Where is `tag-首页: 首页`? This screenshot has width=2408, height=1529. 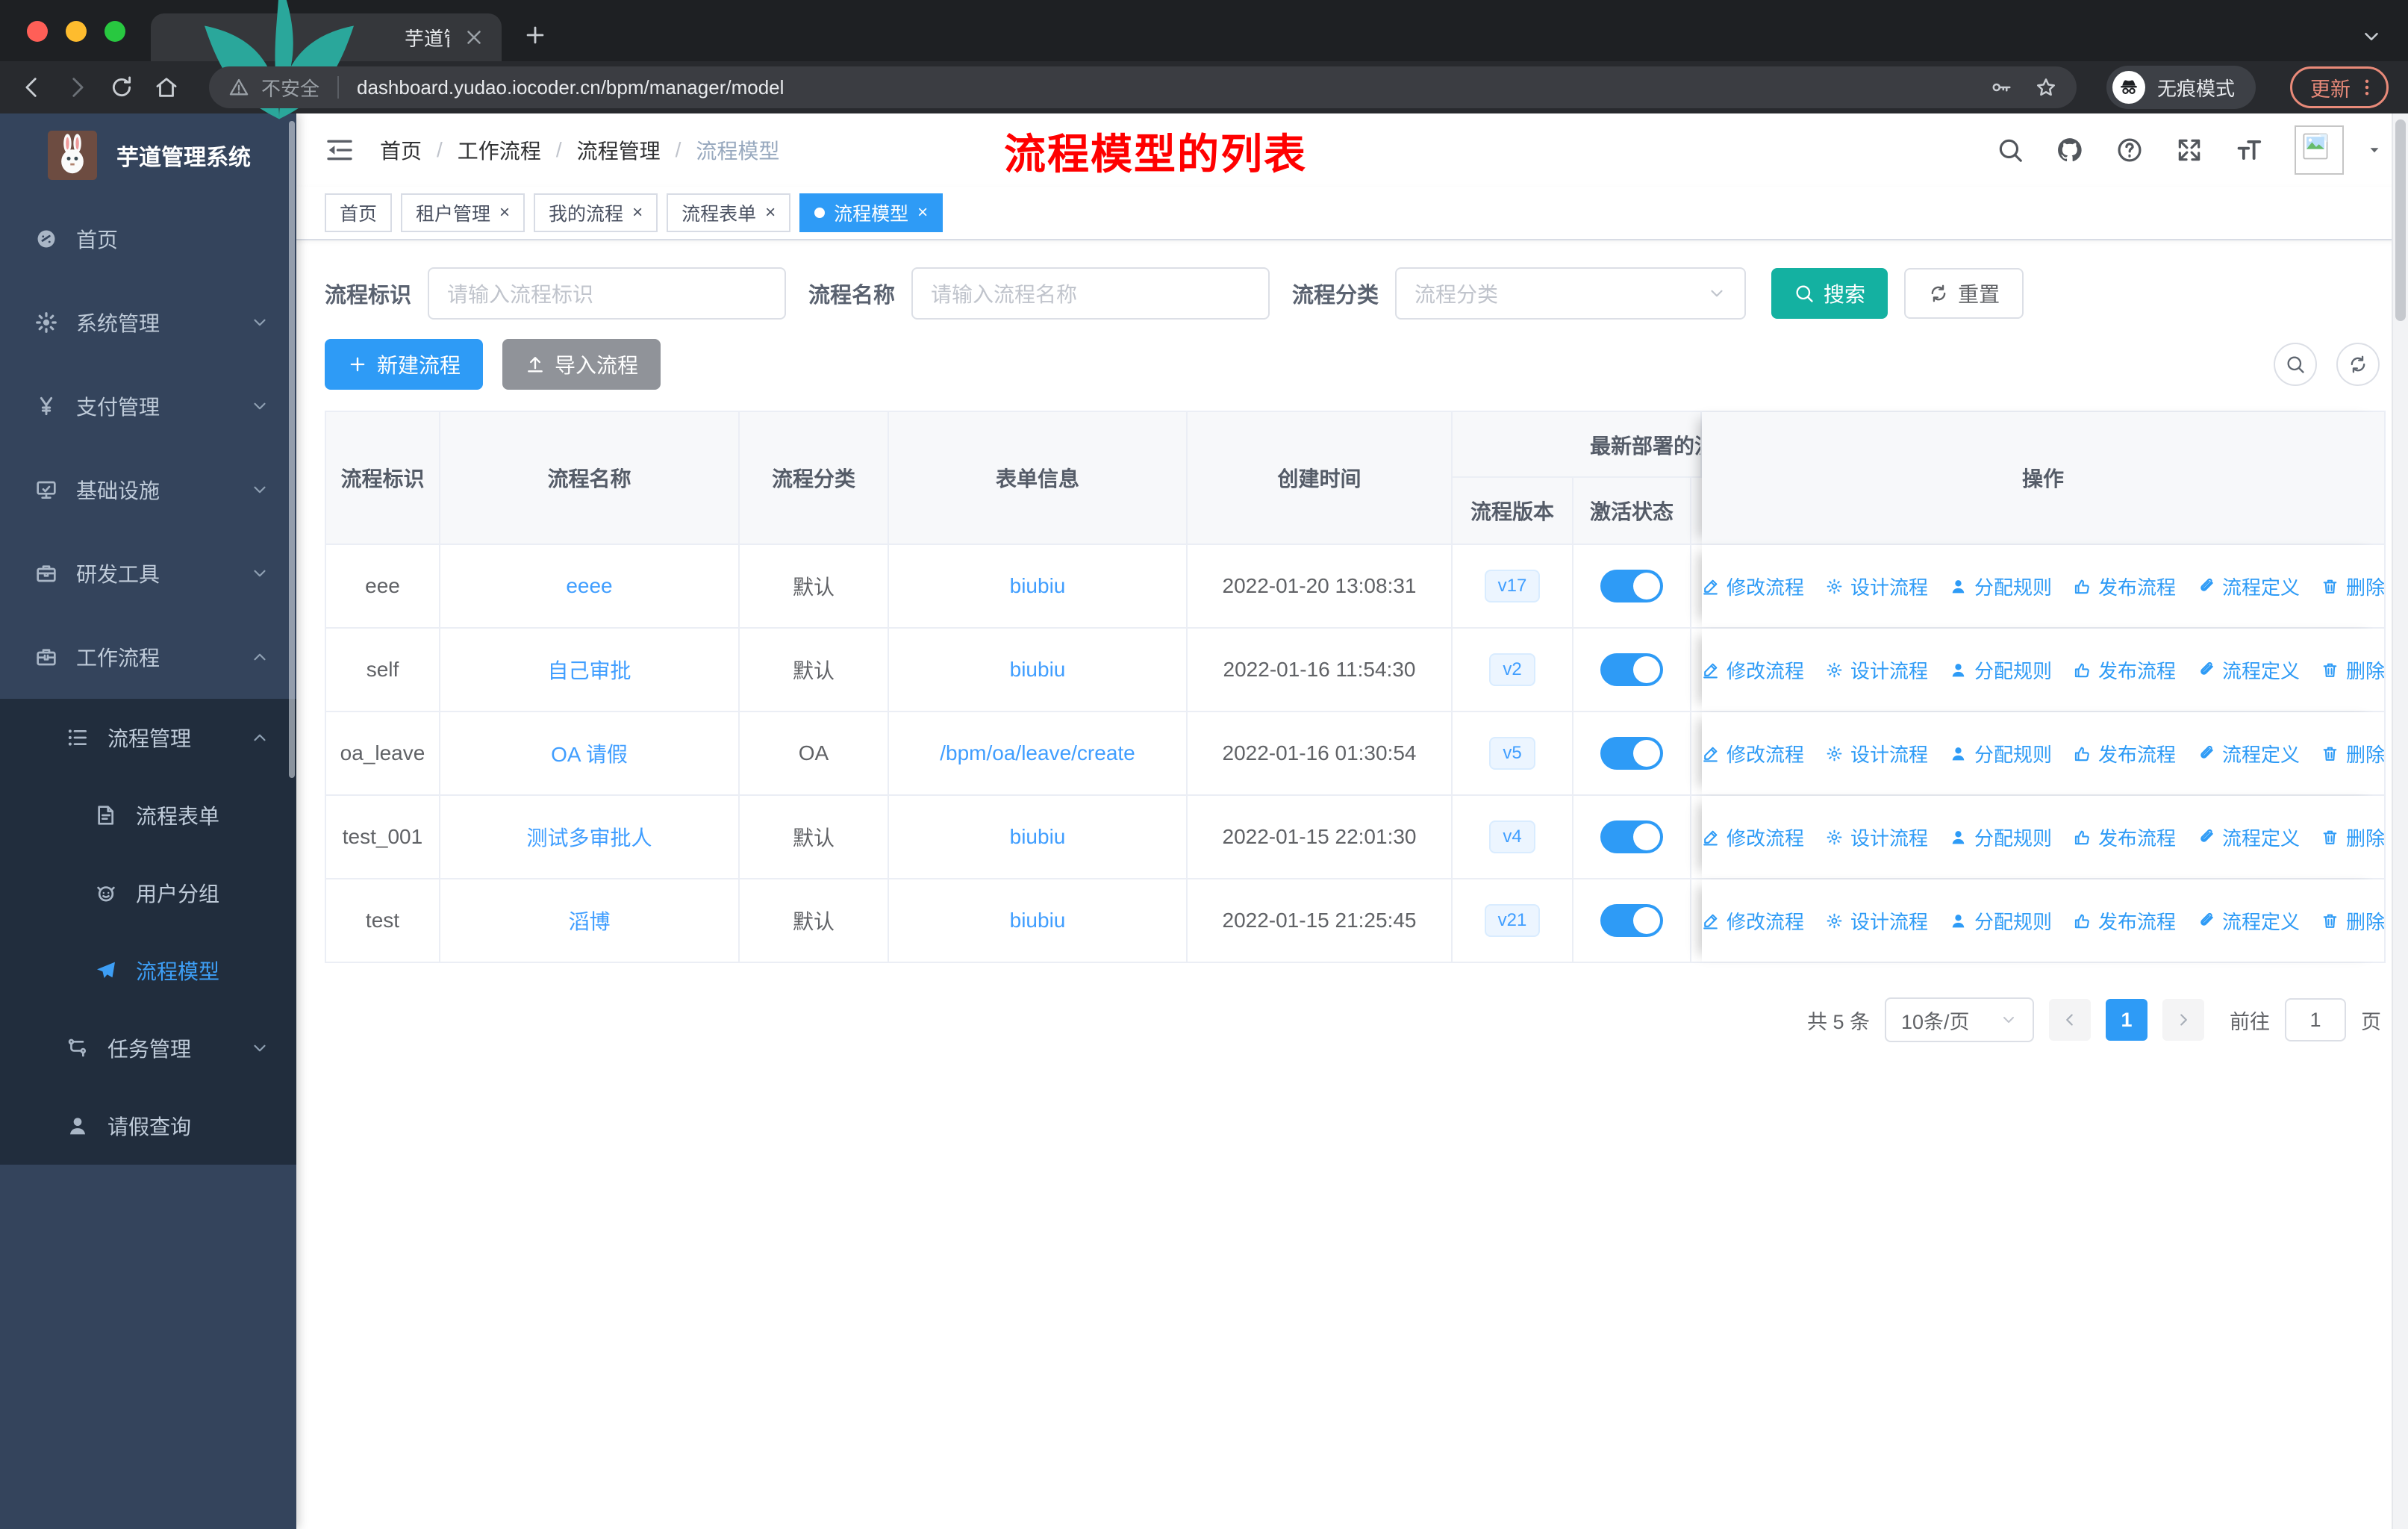
tag-首页: 首页 is located at coordinates (359, 213).